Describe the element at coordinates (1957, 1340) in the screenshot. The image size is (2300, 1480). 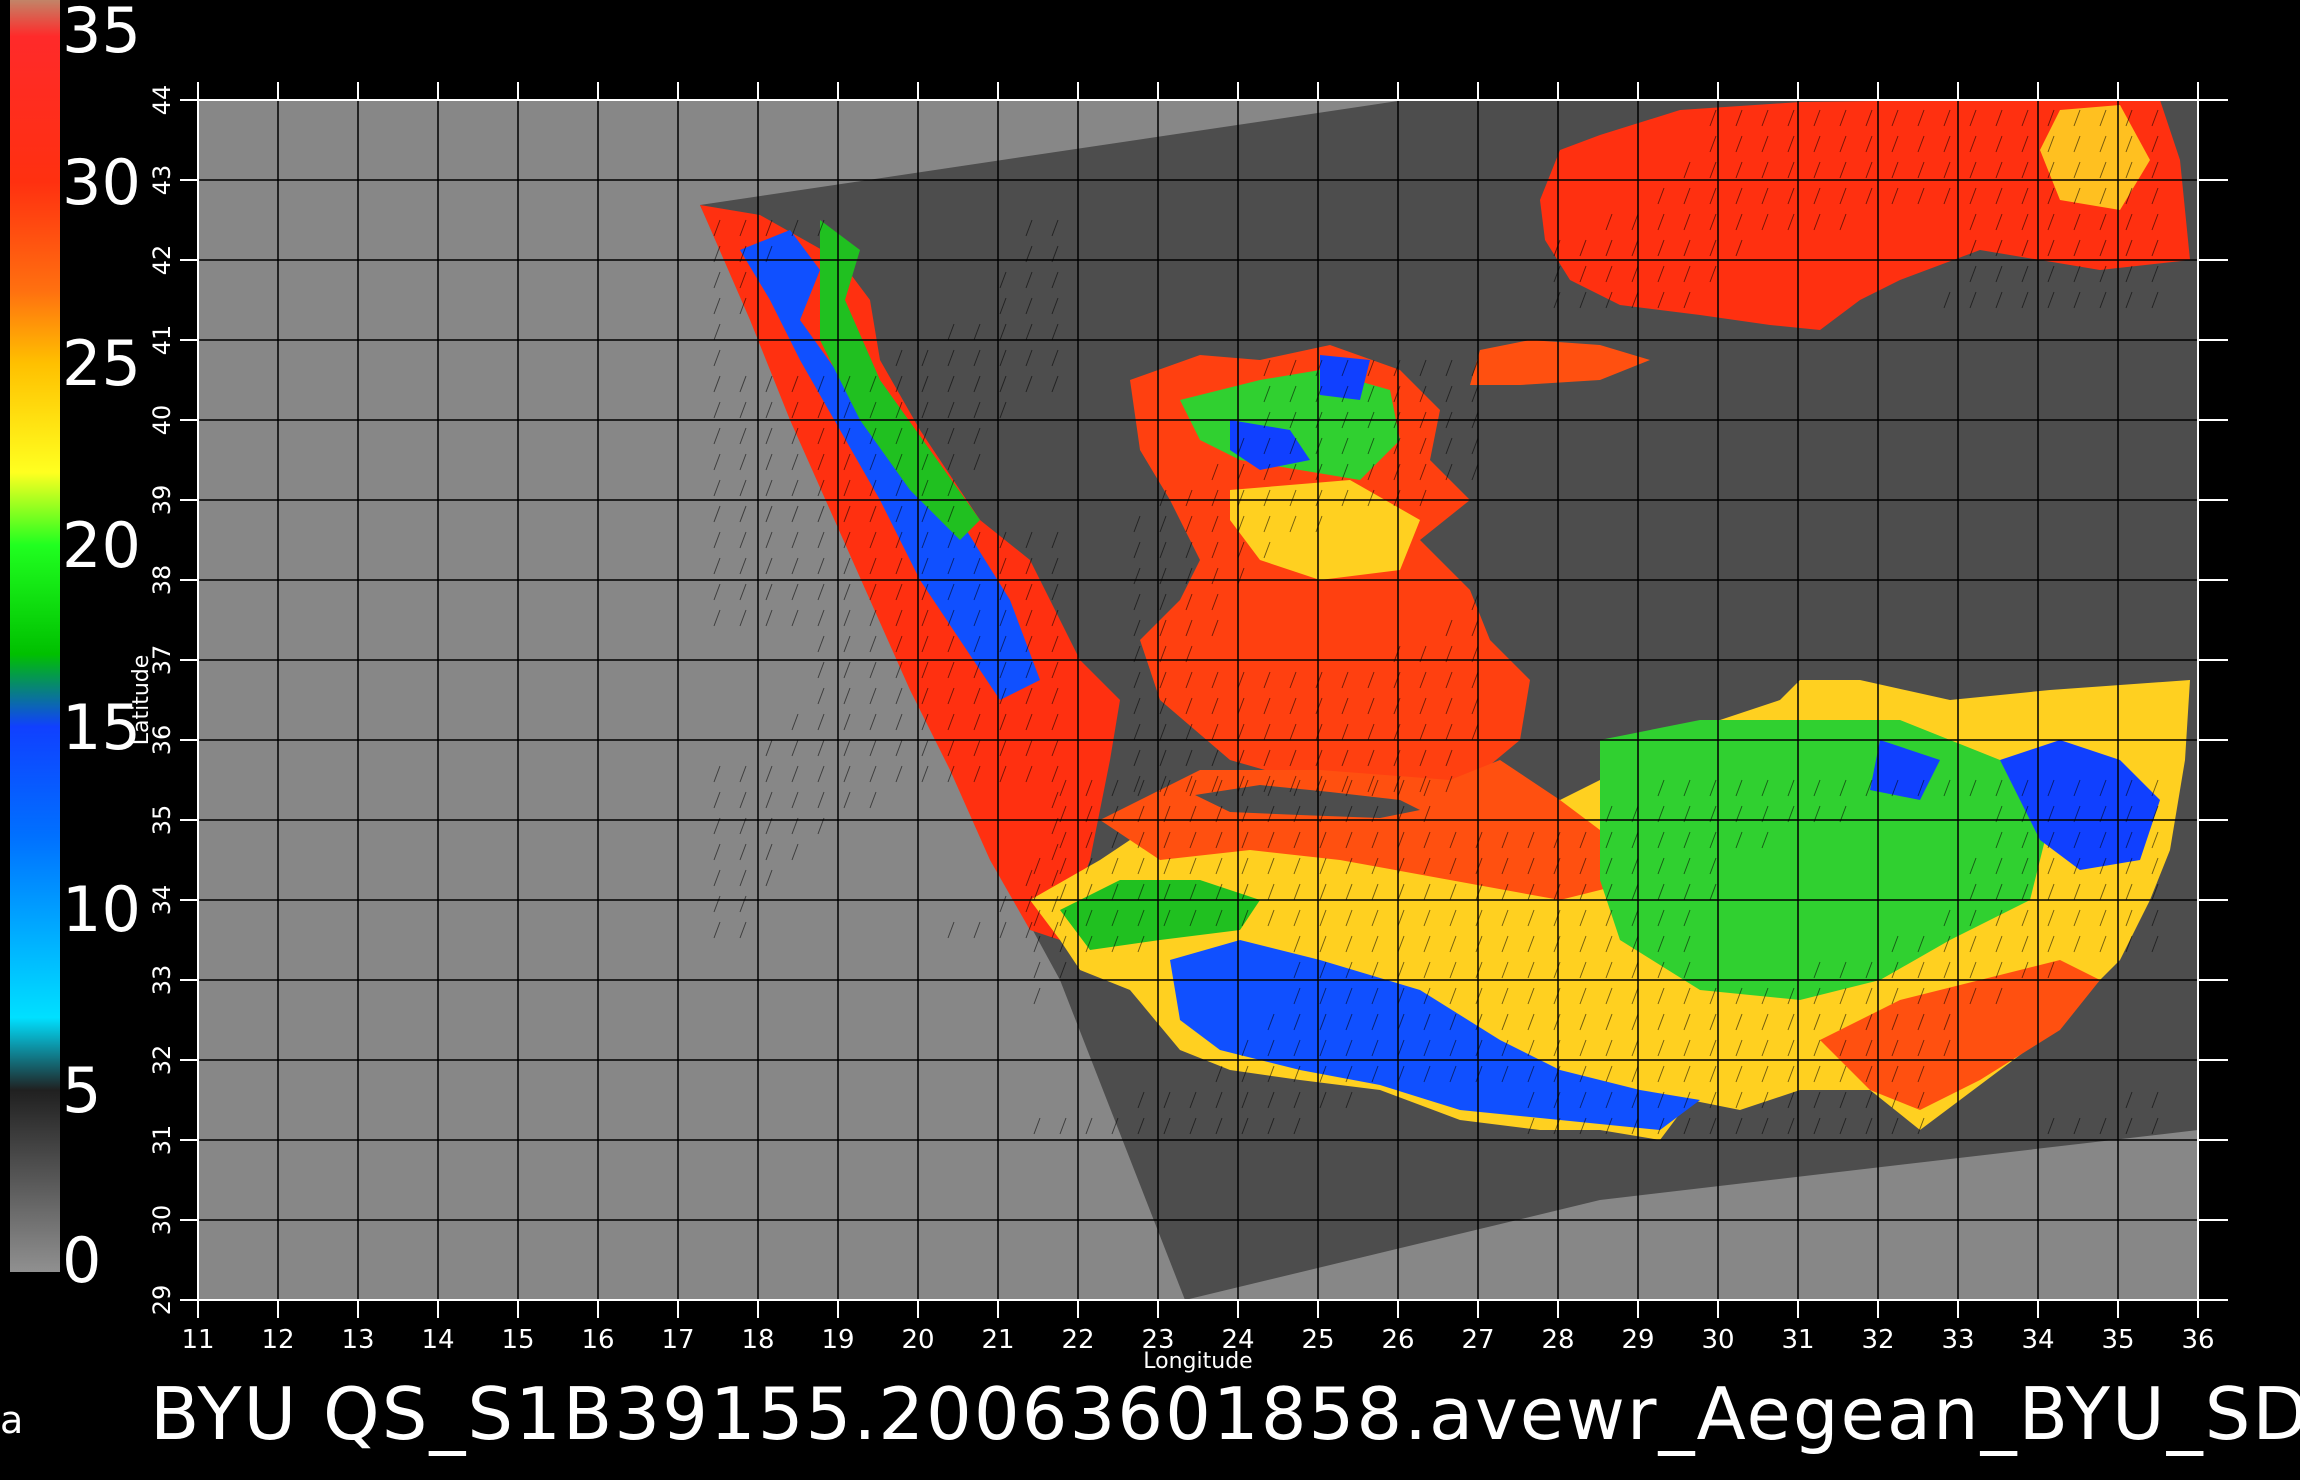
I see `x-tick-label: 33` at that location.